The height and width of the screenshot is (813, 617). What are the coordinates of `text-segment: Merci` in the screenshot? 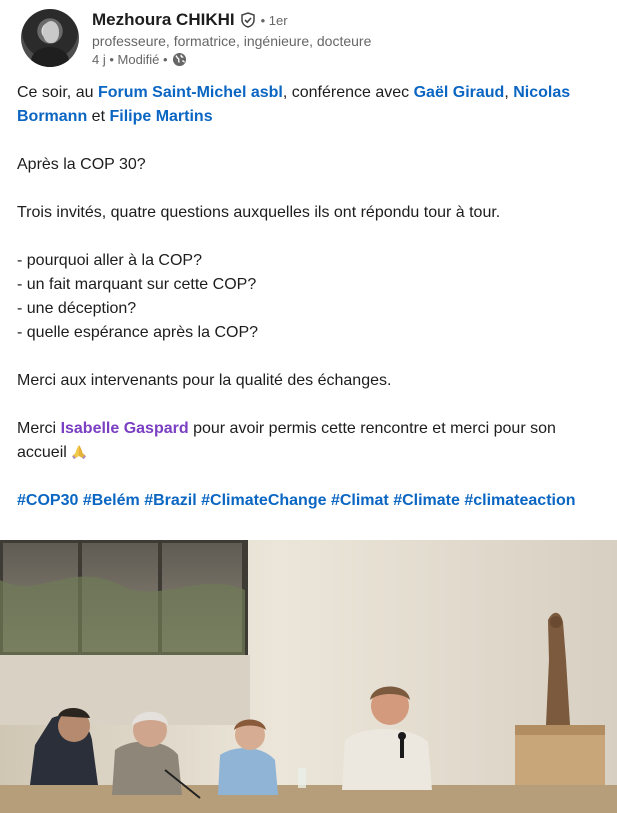 It's located at (39, 428).